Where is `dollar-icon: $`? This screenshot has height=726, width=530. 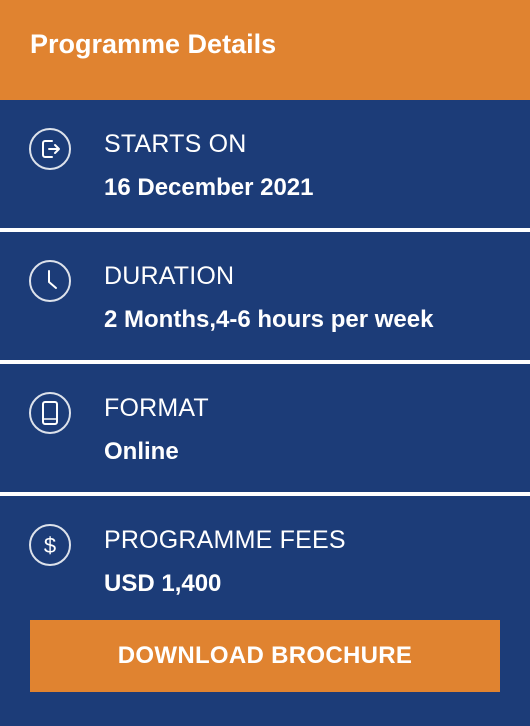
dollar-icon: $ is located at coordinates (50, 545).